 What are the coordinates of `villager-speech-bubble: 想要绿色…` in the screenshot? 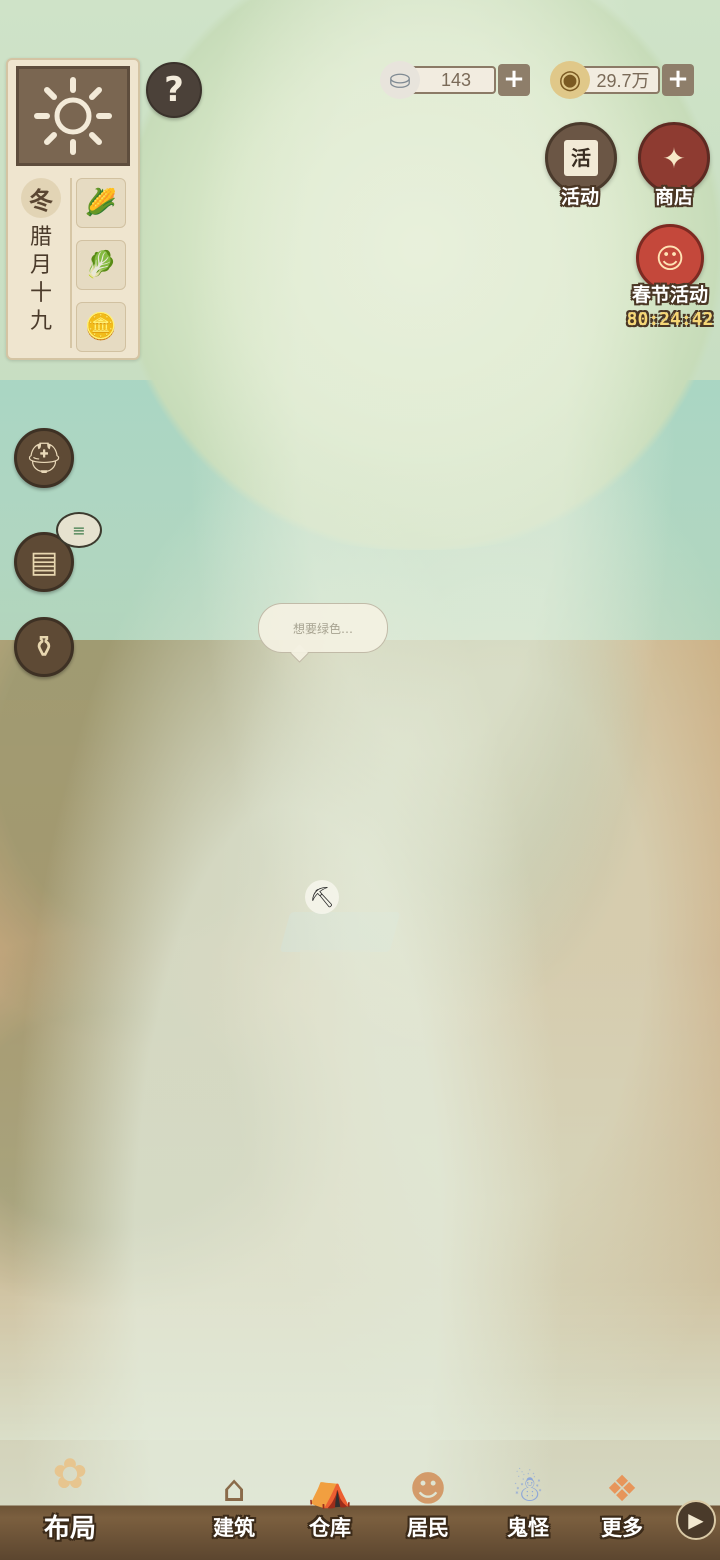 It's located at (323, 628).